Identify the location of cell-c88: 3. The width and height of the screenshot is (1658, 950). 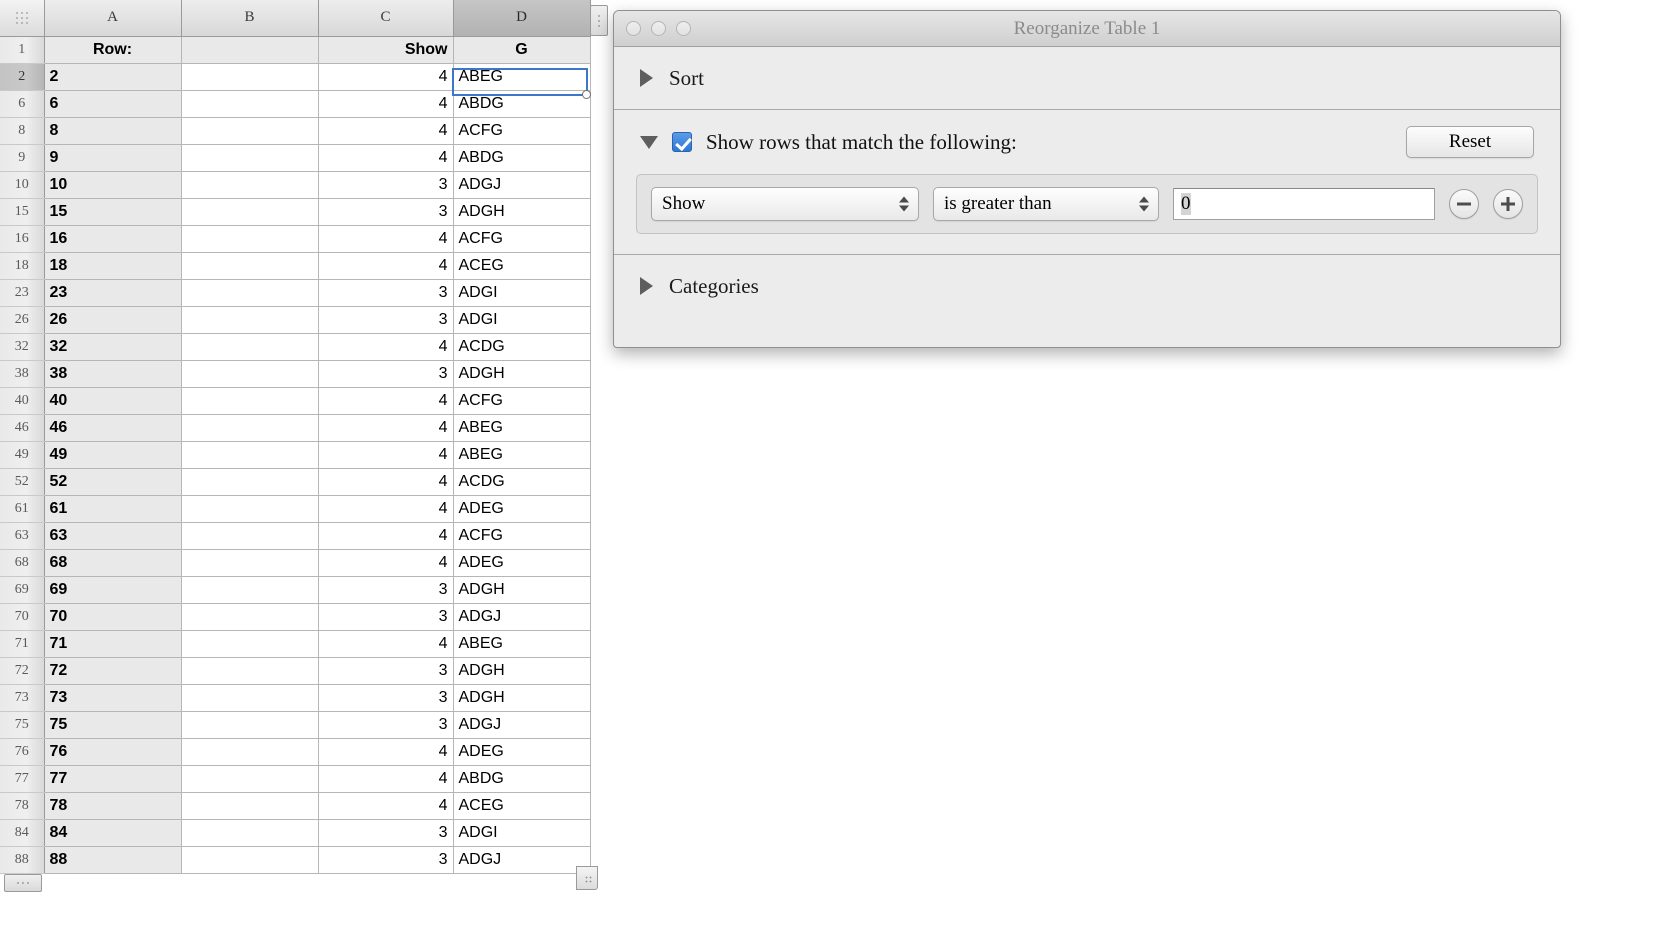
(386, 860).